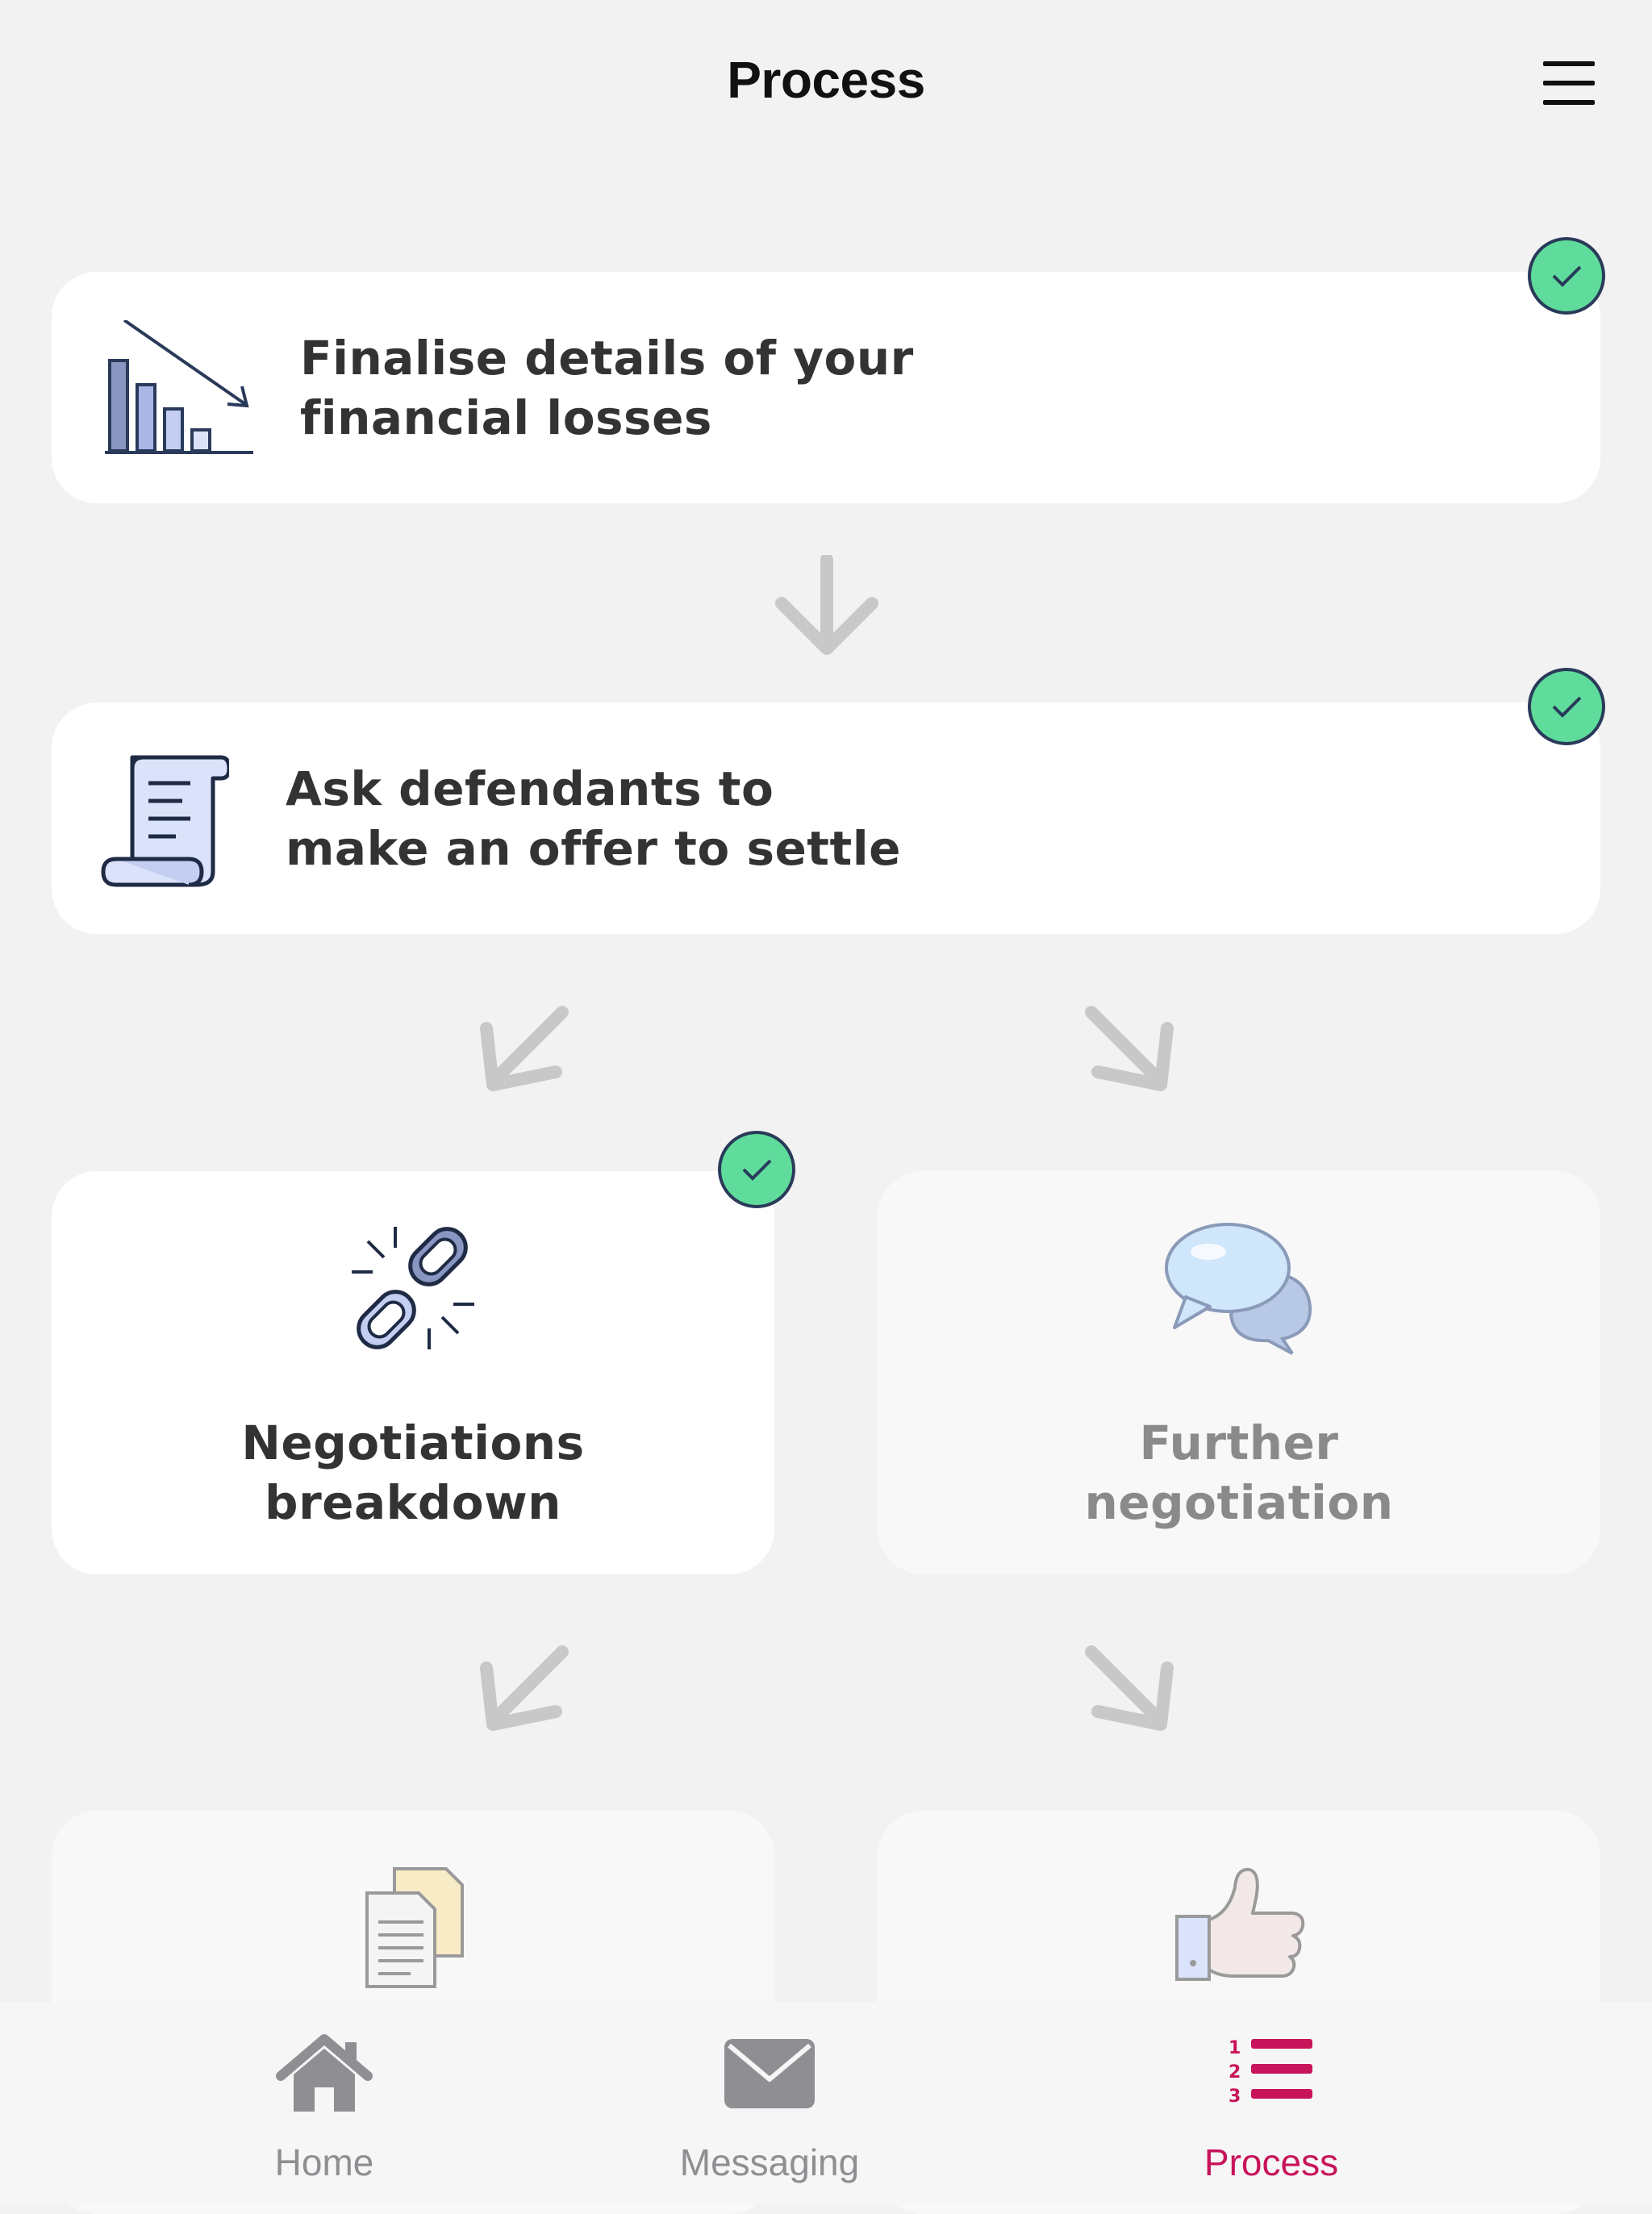 The height and width of the screenshot is (2214, 1652). What do you see at coordinates (1239, 1372) in the screenshot?
I see `step-card-further-negotiation: Further negotiation` at bounding box center [1239, 1372].